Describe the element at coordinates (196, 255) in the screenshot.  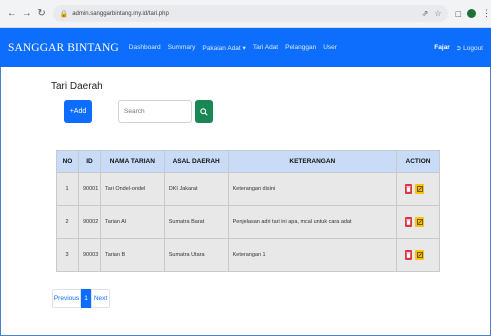
I see `cell-asal: Sumatra Utara` at that location.